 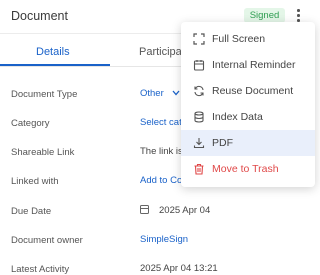 I want to click on document-type-value: Other, so click(x=152, y=93).